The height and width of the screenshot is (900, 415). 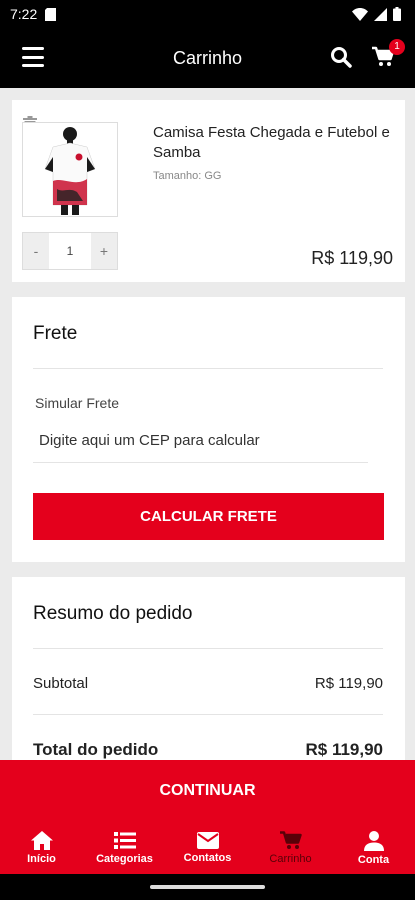 I want to click on shipping-title: Frete, so click(x=55, y=333).